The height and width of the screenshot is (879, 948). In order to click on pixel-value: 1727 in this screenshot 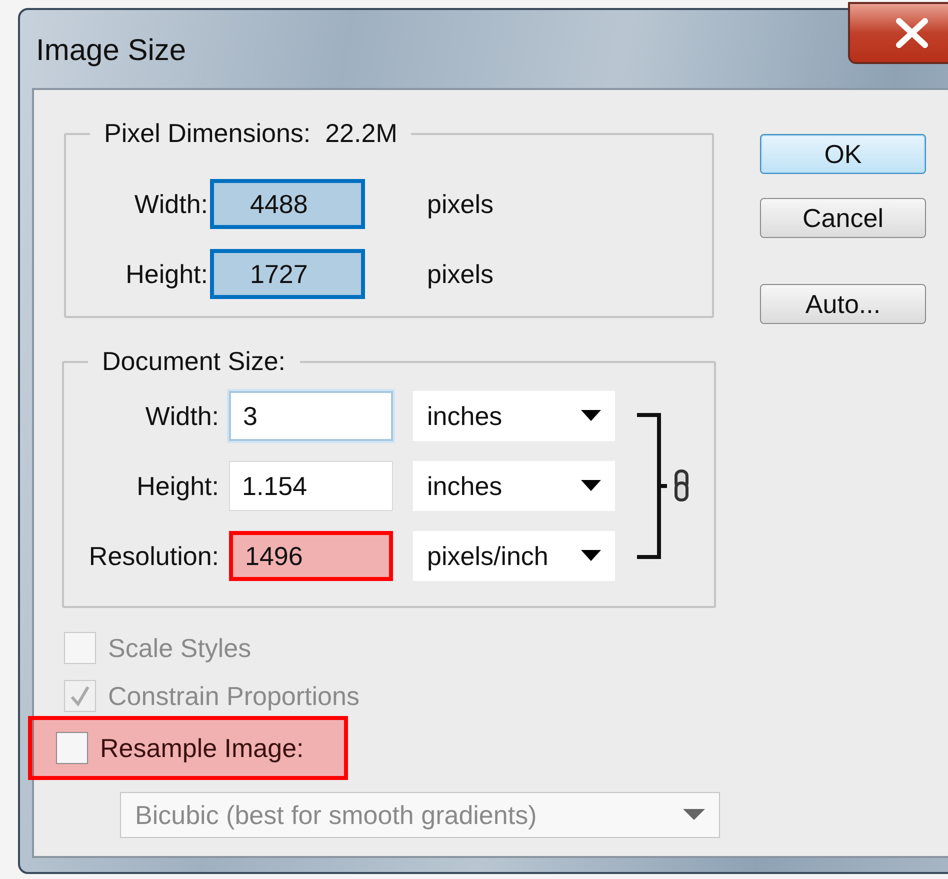, I will do `click(287, 274)`.